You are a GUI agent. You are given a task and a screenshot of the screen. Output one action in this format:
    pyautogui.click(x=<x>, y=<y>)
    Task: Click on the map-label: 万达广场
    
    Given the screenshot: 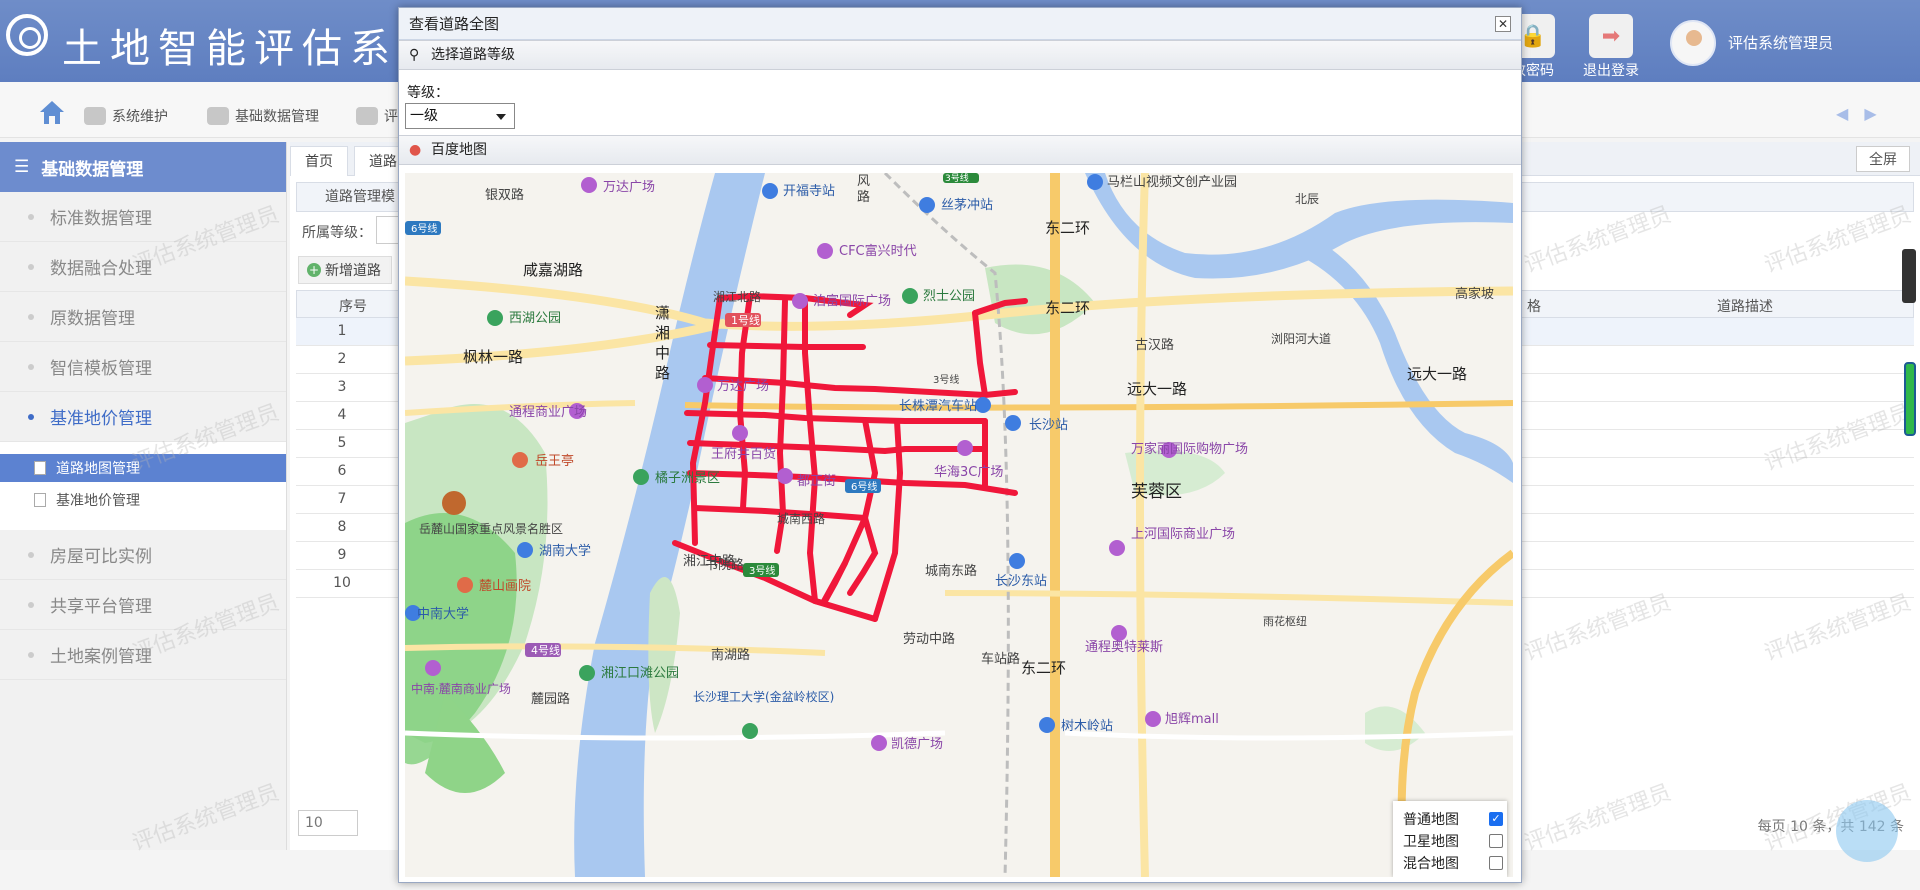 What is the action you would take?
    pyautogui.click(x=629, y=187)
    